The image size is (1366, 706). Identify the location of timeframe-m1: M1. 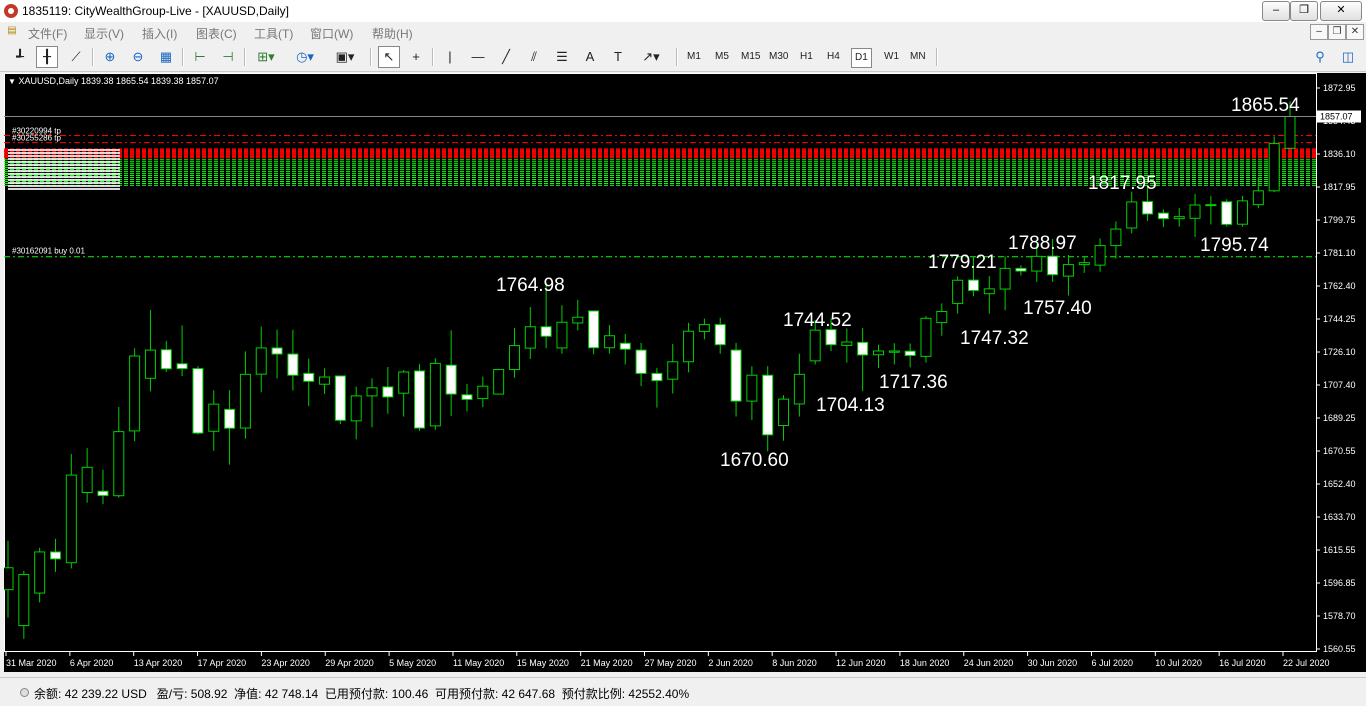
(694, 57).